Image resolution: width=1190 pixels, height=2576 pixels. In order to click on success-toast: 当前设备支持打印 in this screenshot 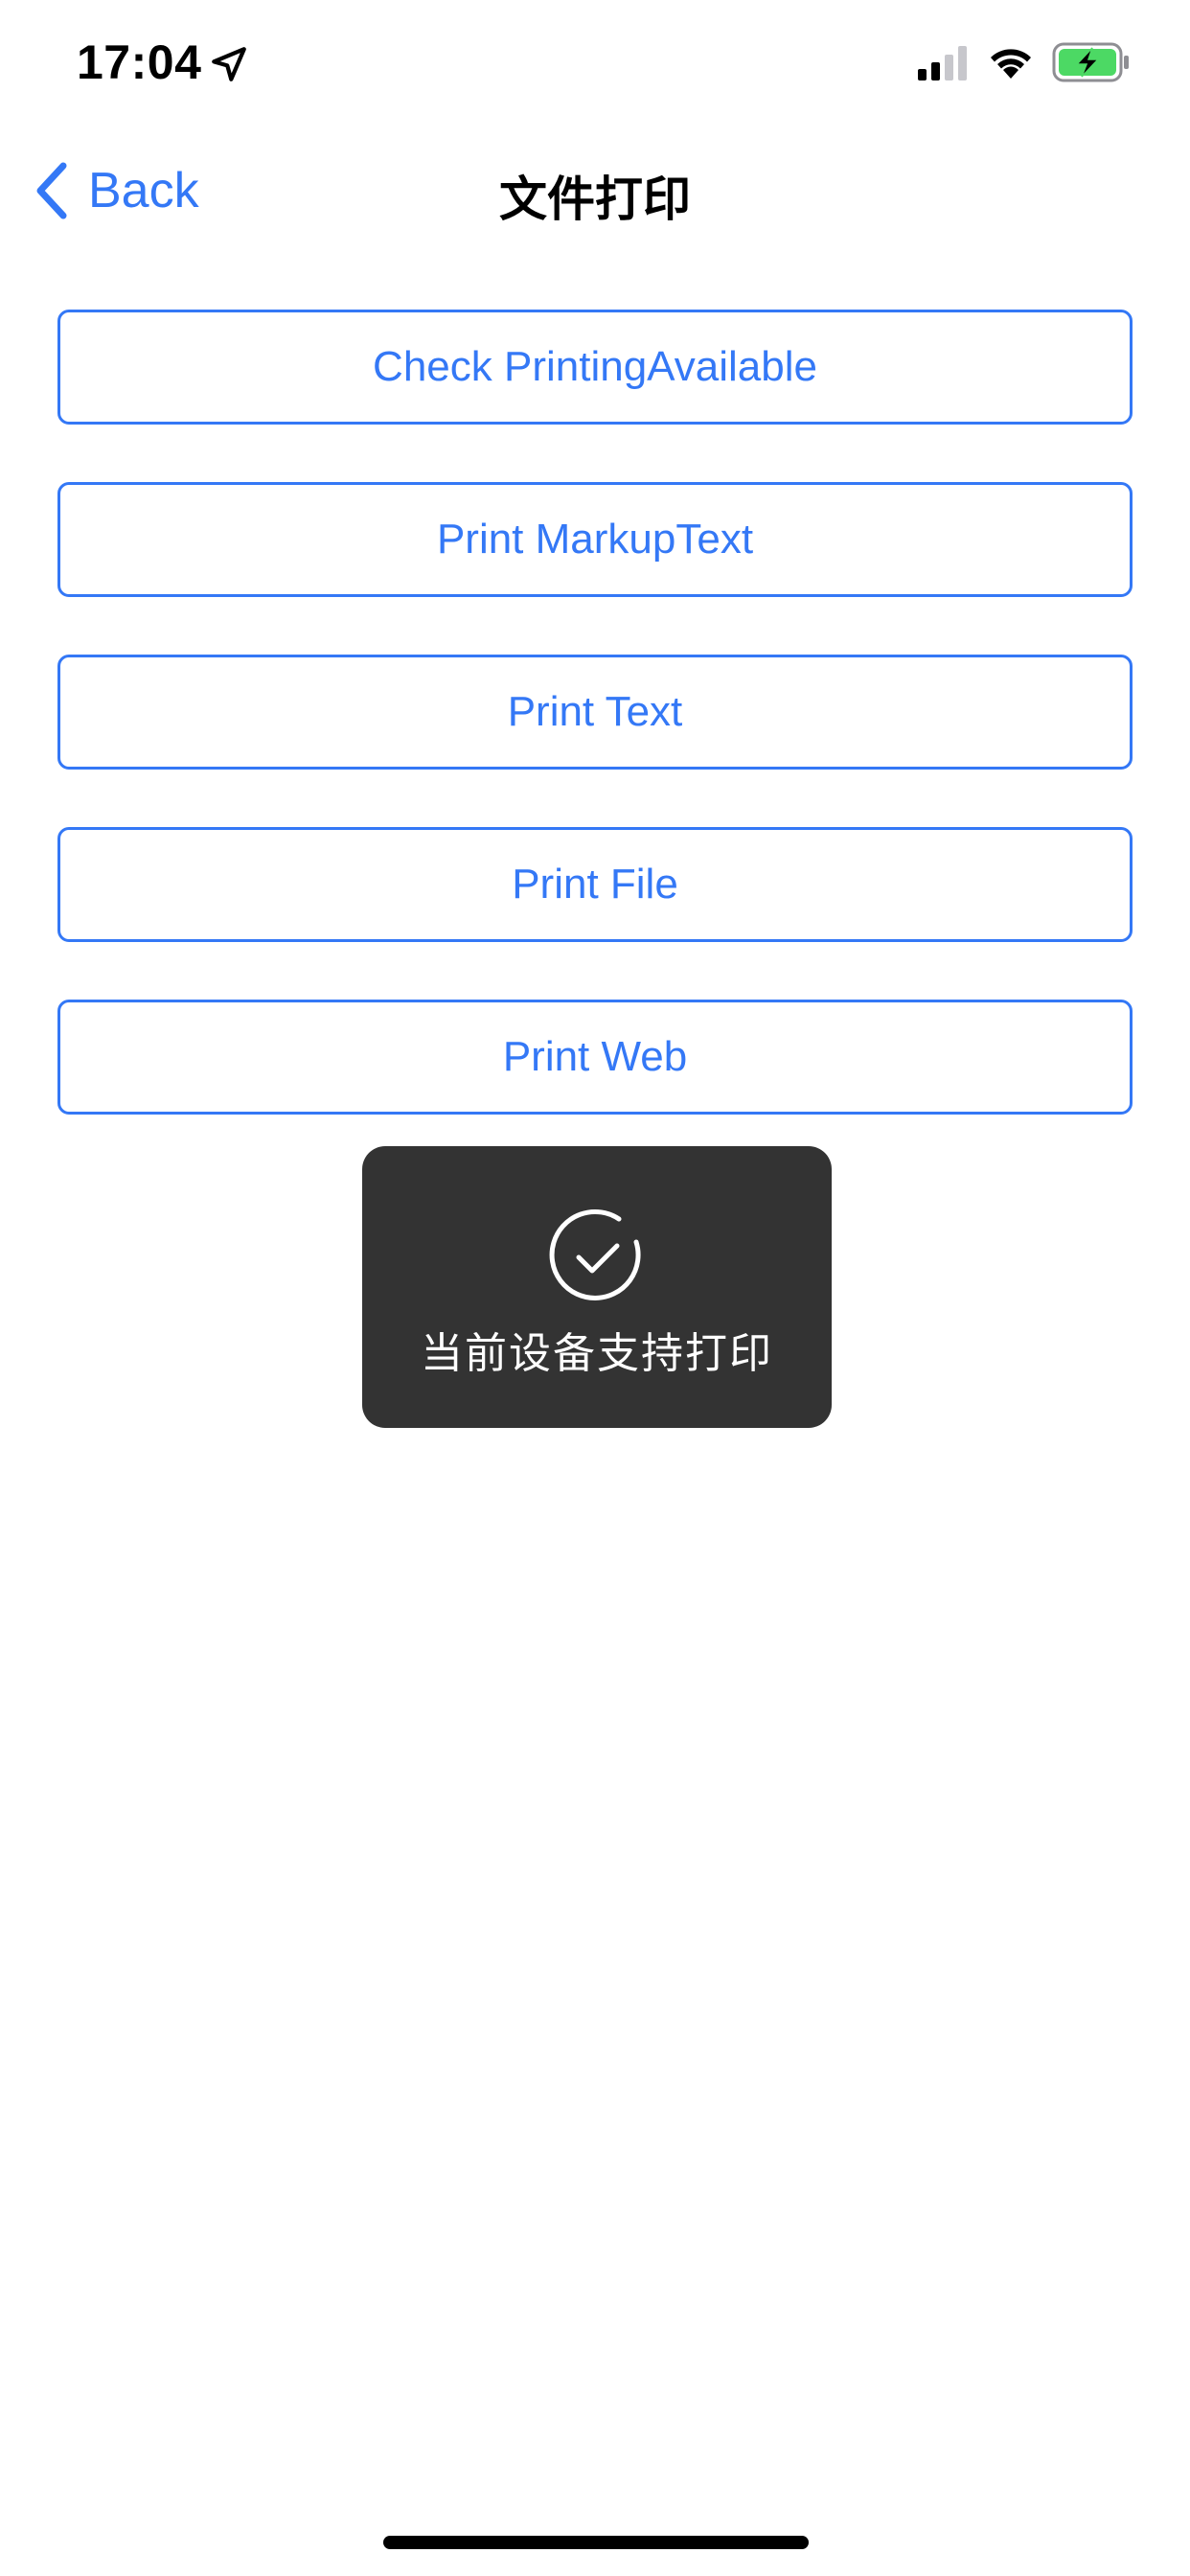, I will do `click(597, 1287)`.